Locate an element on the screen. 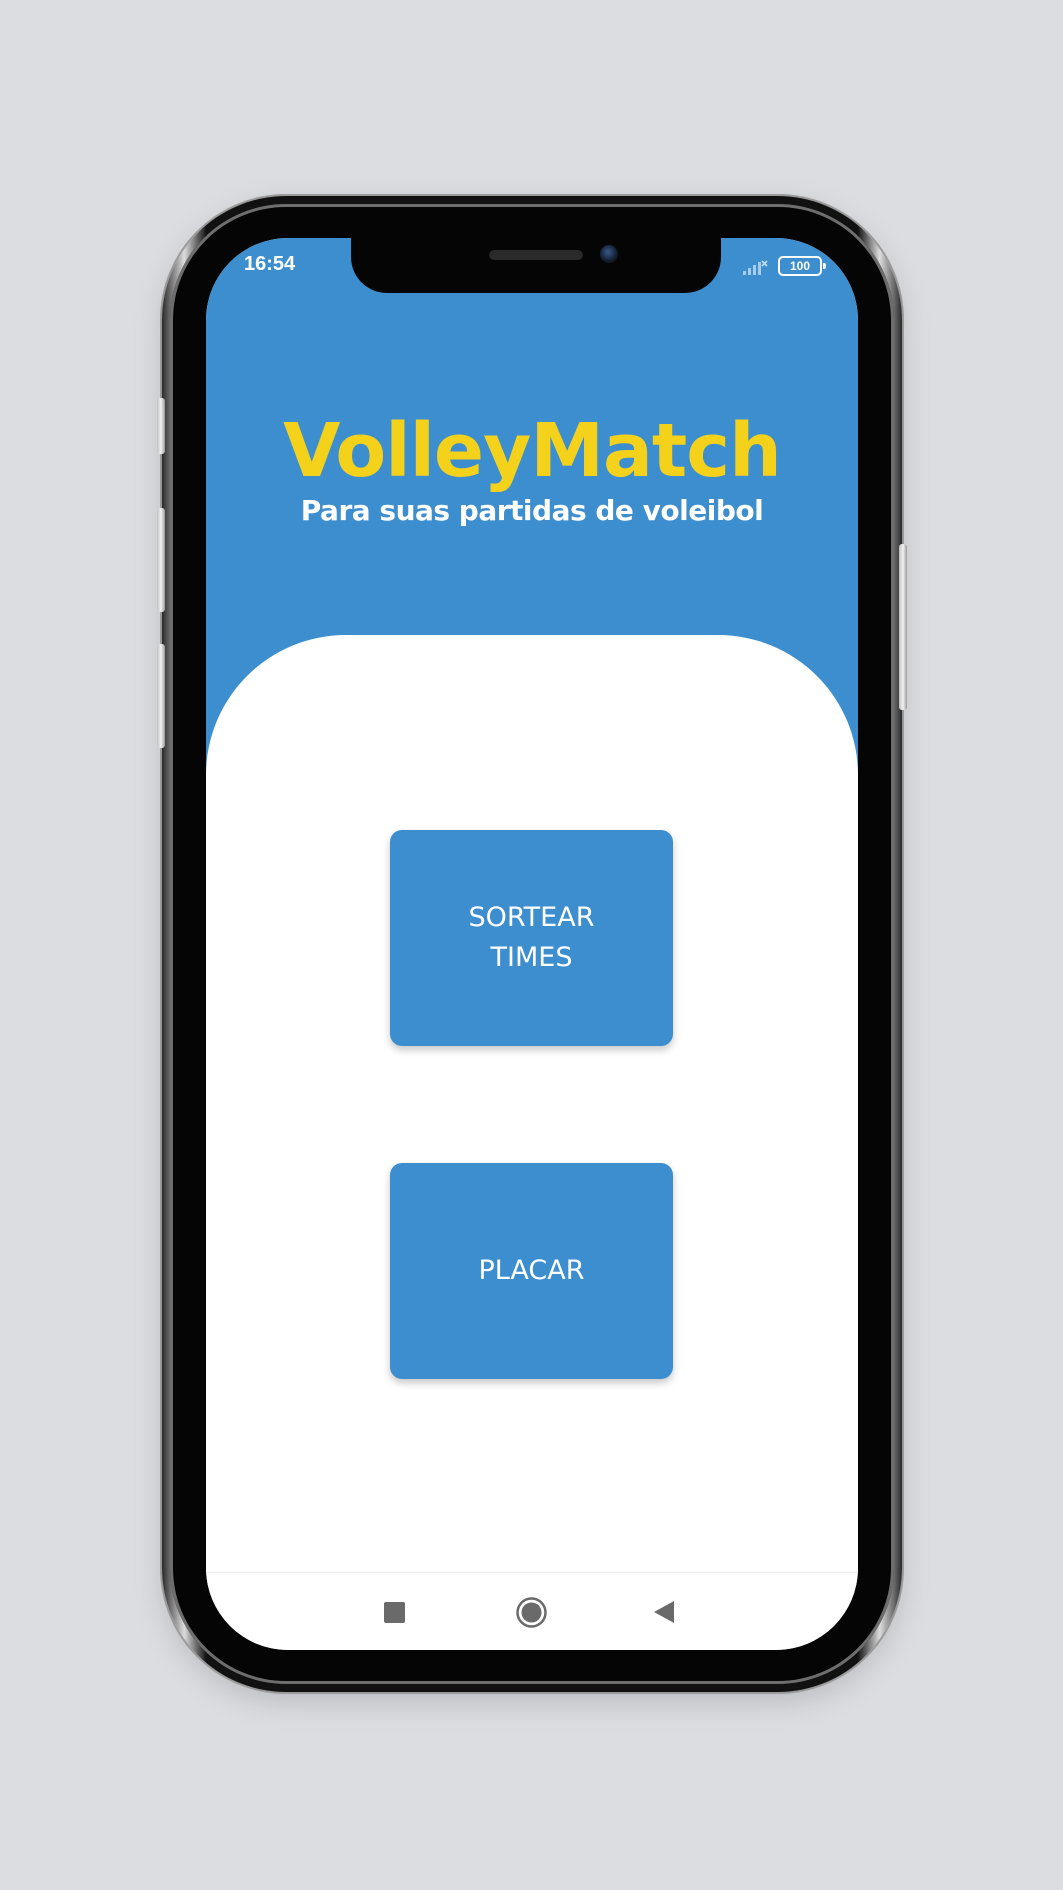  sortear-times-button: SORTEAR TIMES is located at coordinates (531, 938).